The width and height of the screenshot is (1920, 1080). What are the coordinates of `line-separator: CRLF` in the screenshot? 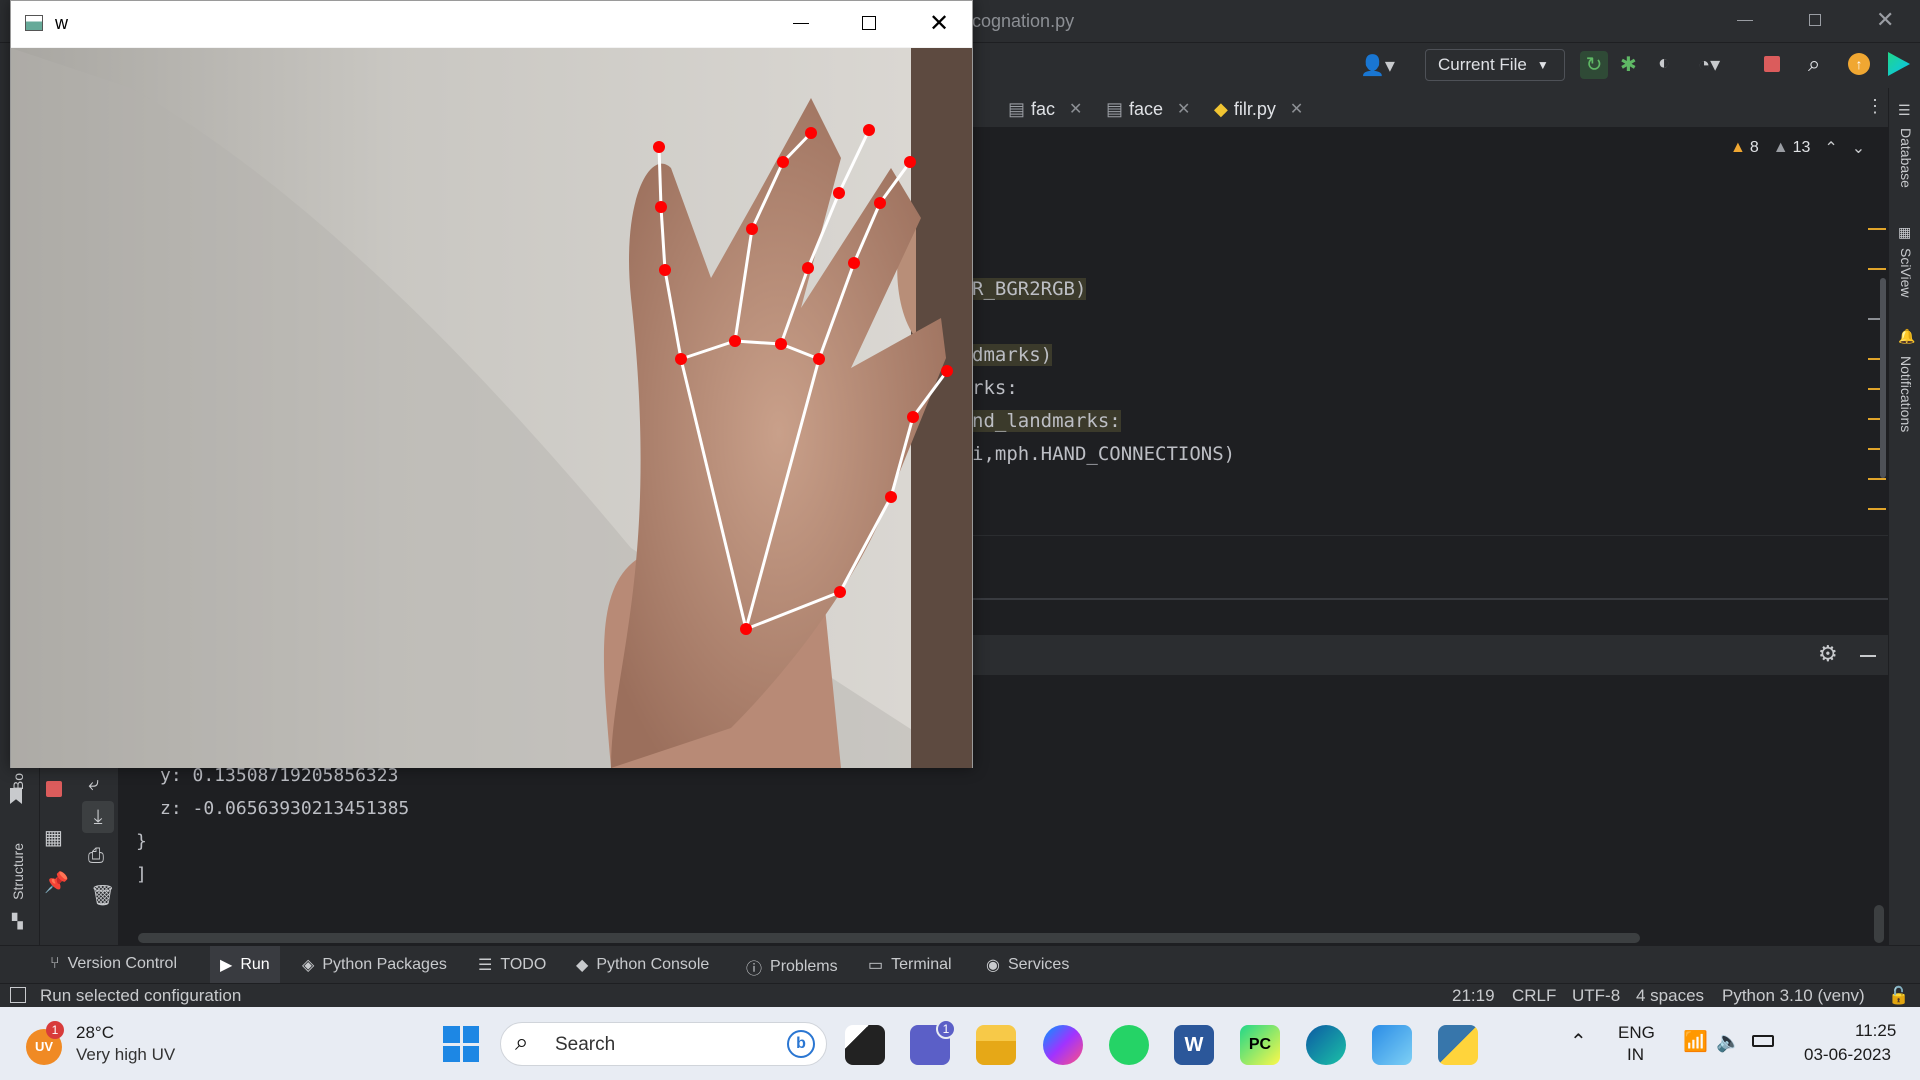 It's located at (1534, 996).